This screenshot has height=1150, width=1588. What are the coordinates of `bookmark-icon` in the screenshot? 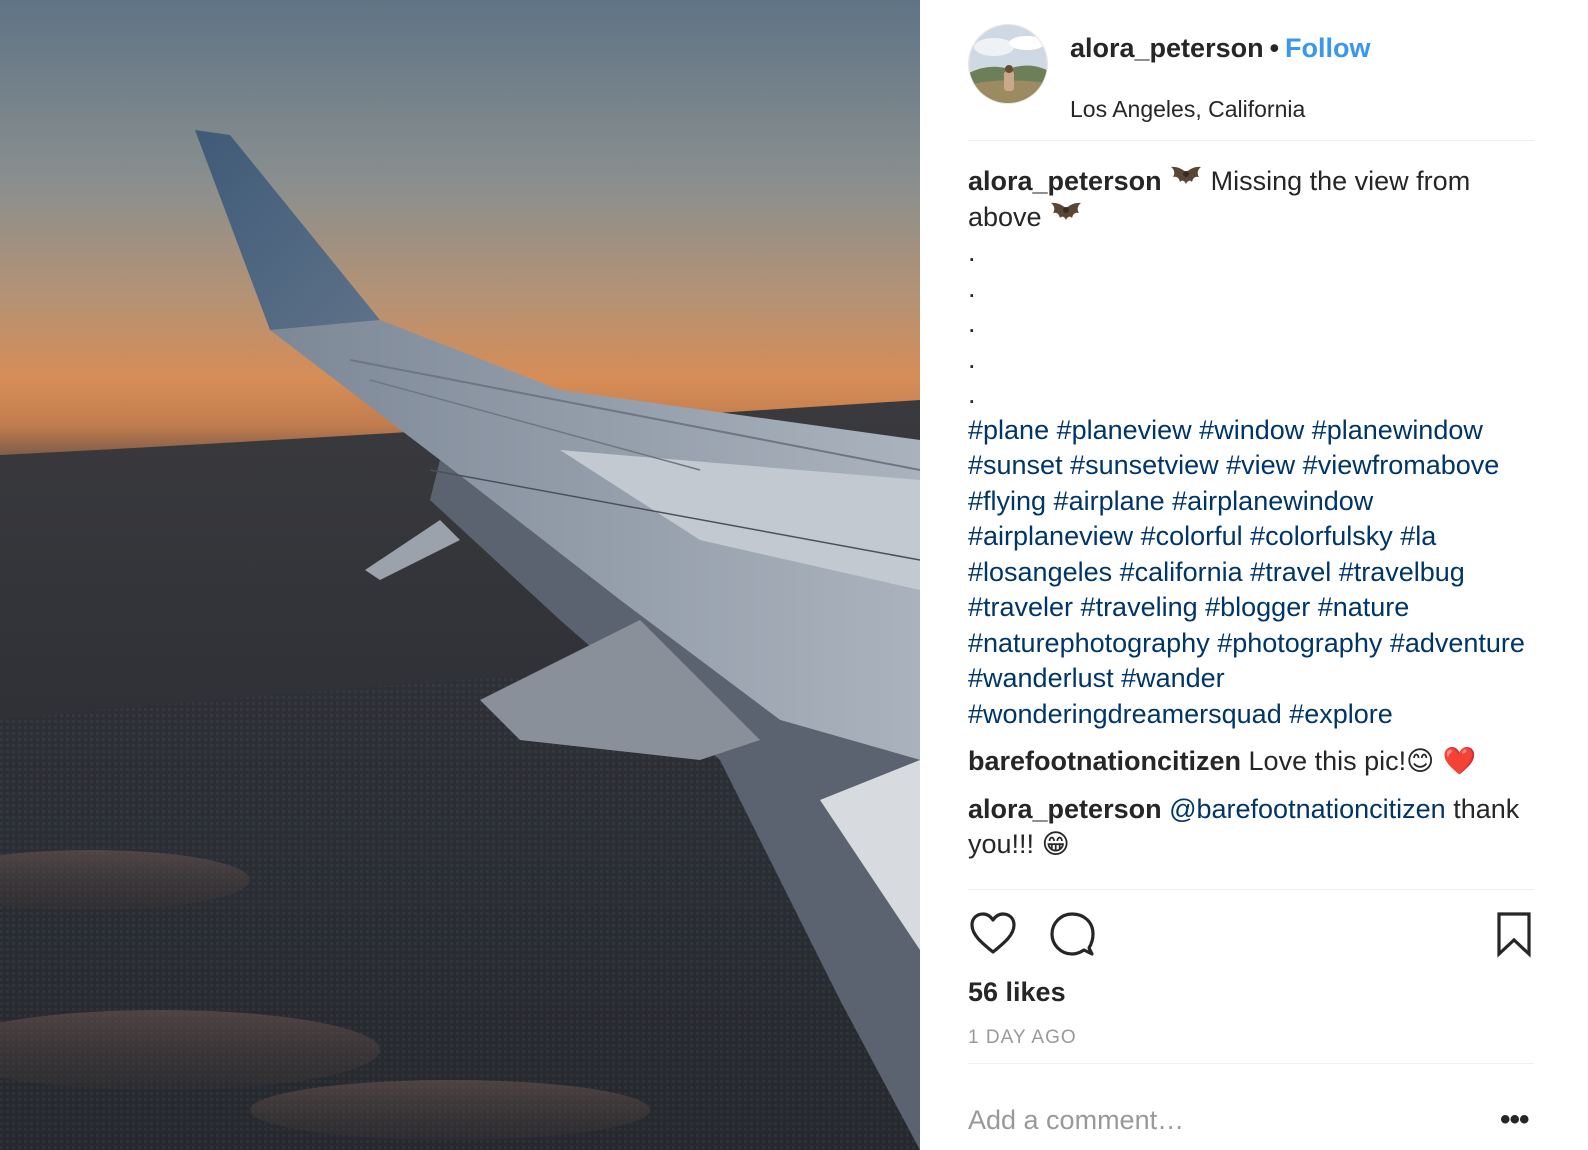 It's located at (1514, 935).